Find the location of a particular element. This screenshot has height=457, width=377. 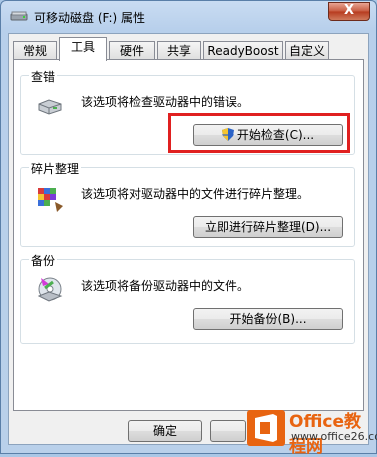

office-logo-icon is located at coordinates (266, 428).